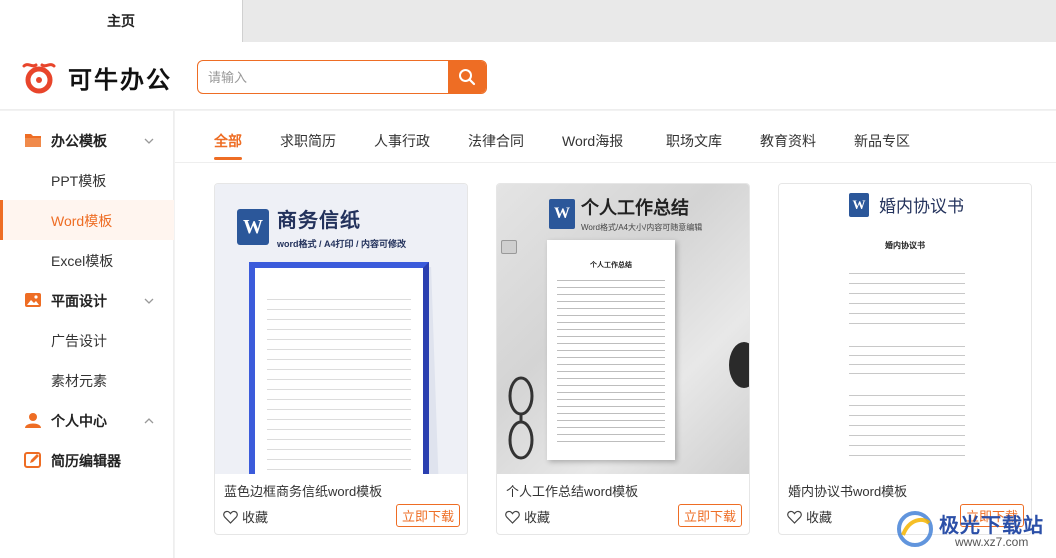  Describe the element at coordinates (521, 418) in the screenshot. I see `thumb-glasses` at that location.